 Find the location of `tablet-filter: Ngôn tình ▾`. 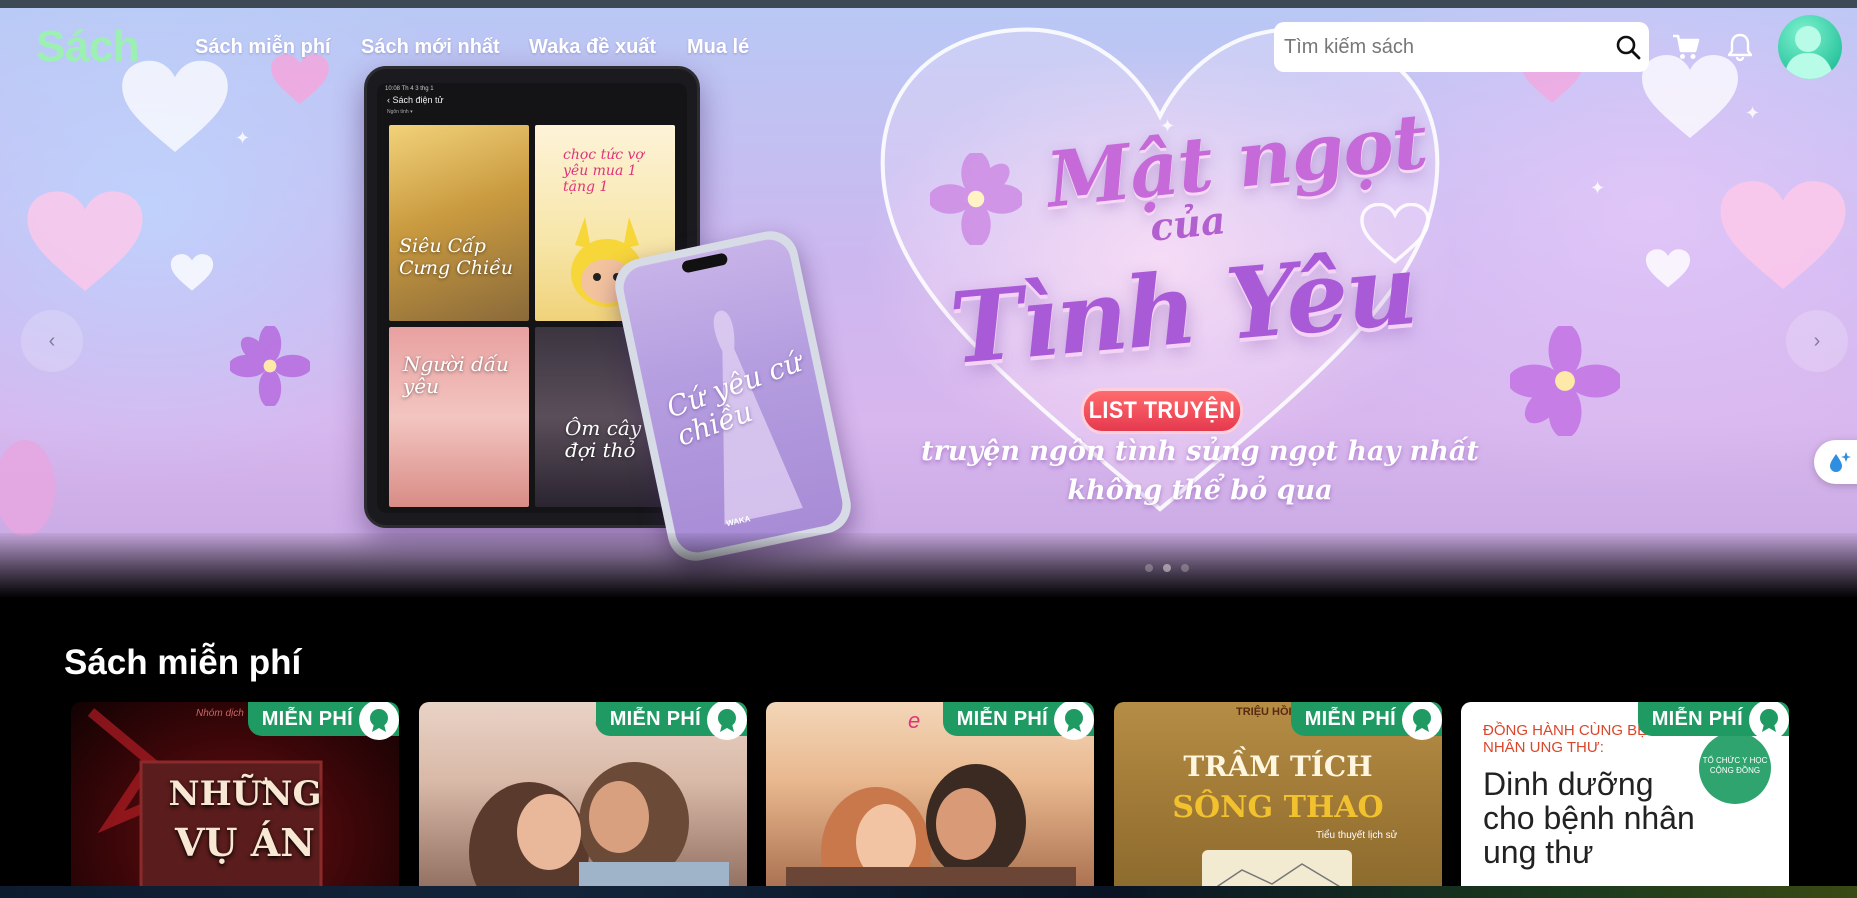

tablet-filter: Ngôn tình ▾ is located at coordinates (400, 112).